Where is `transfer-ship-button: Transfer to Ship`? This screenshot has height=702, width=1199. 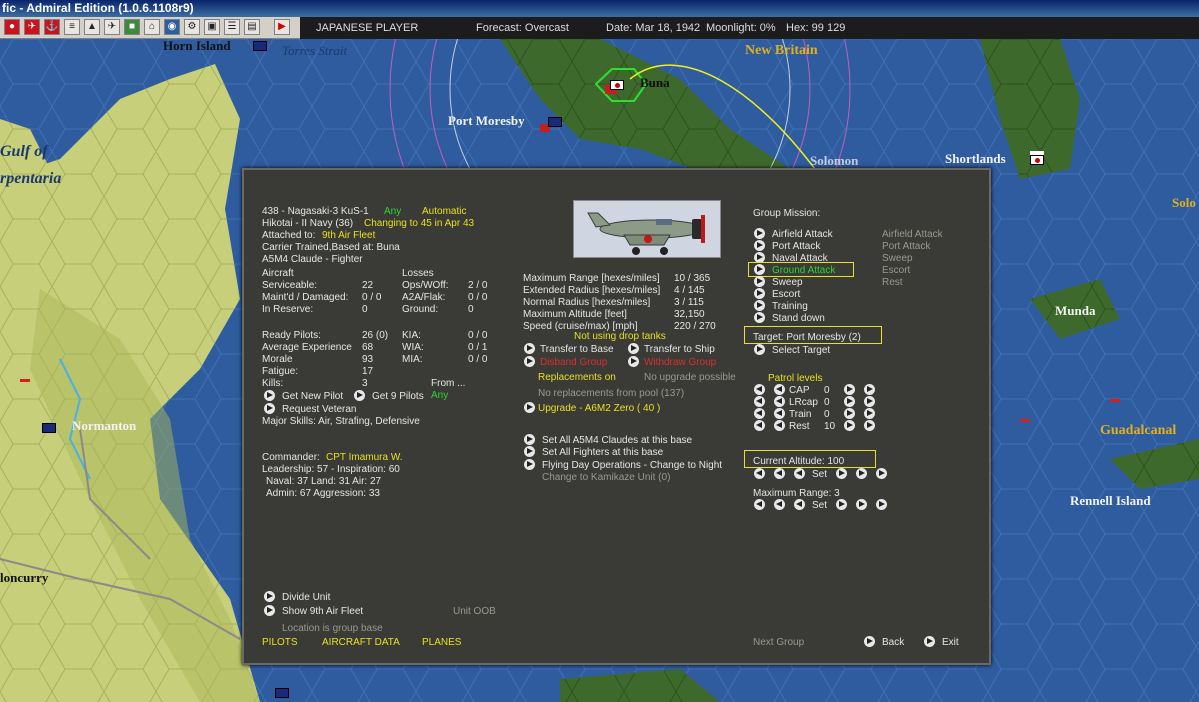
transfer-ship-button: Transfer to Ship is located at coordinates (679, 350).